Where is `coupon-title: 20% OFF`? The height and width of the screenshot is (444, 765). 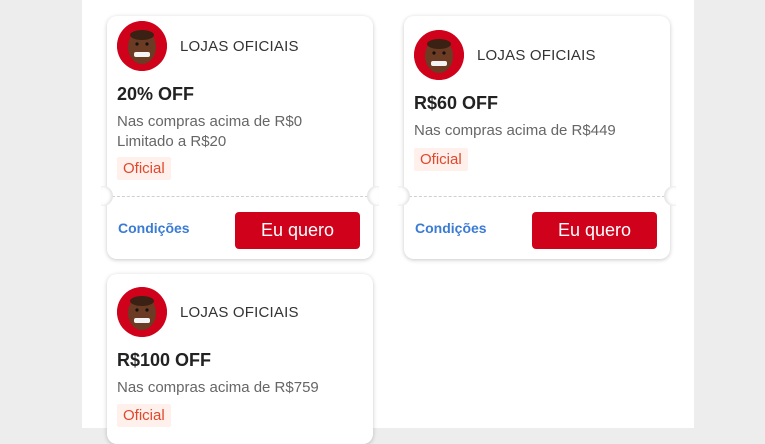
coupon-title: 20% OFF is located at coordinates (156, 94).